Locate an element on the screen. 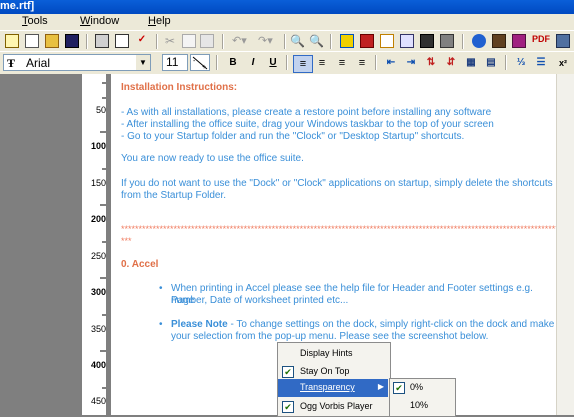 This screenshot has width=574, height=417. title-bar: me.rtf] is located at coordinates (287, 7).